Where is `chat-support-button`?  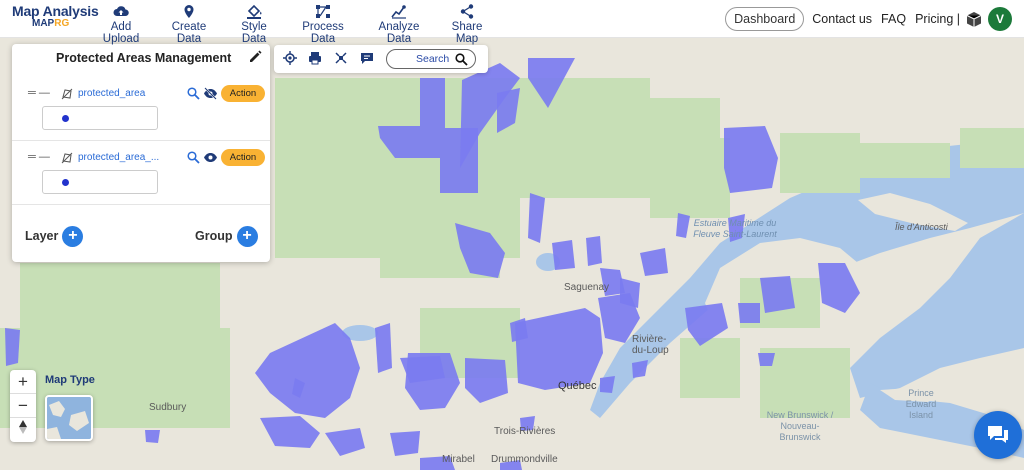 chat-support-button is located at coordinates (998, 435).